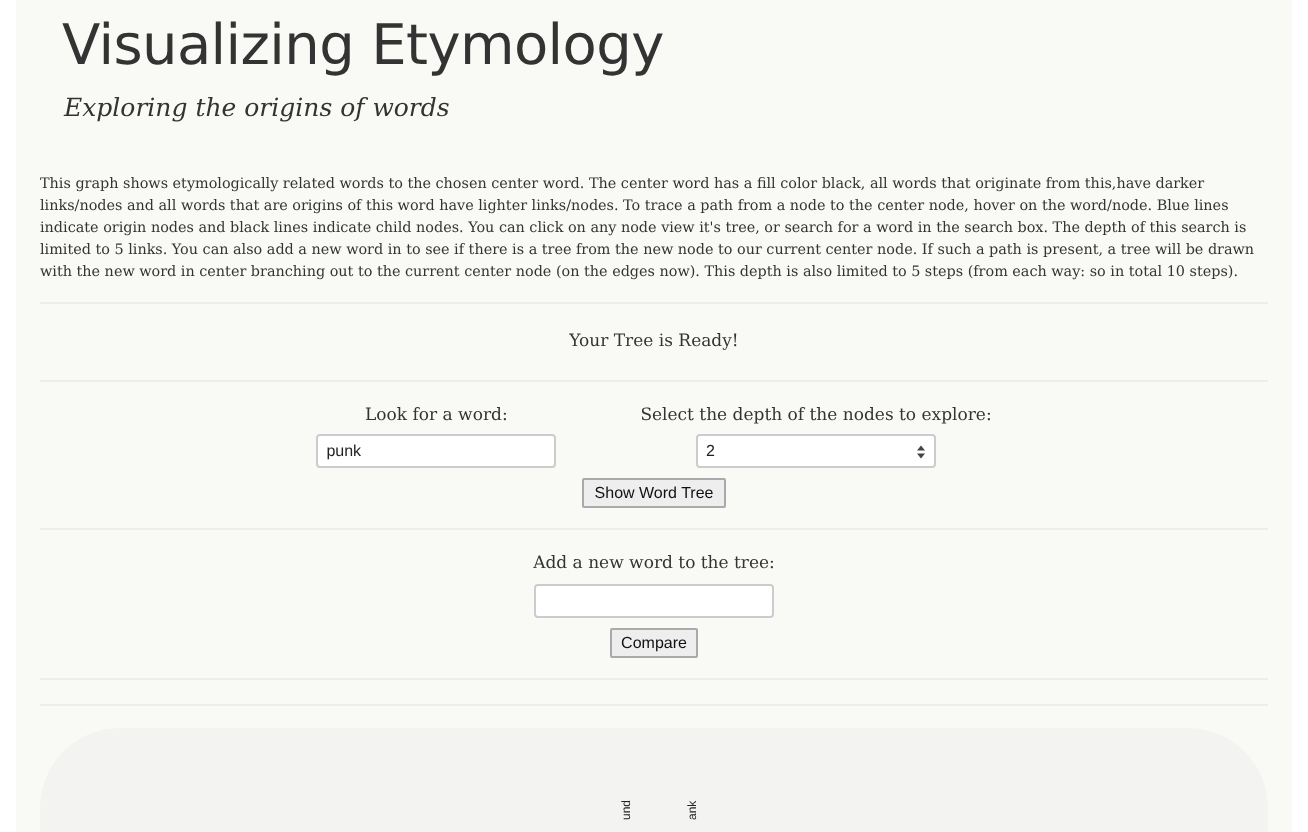  I want to click on dropdown-arrows-icon, so click(921, 451).